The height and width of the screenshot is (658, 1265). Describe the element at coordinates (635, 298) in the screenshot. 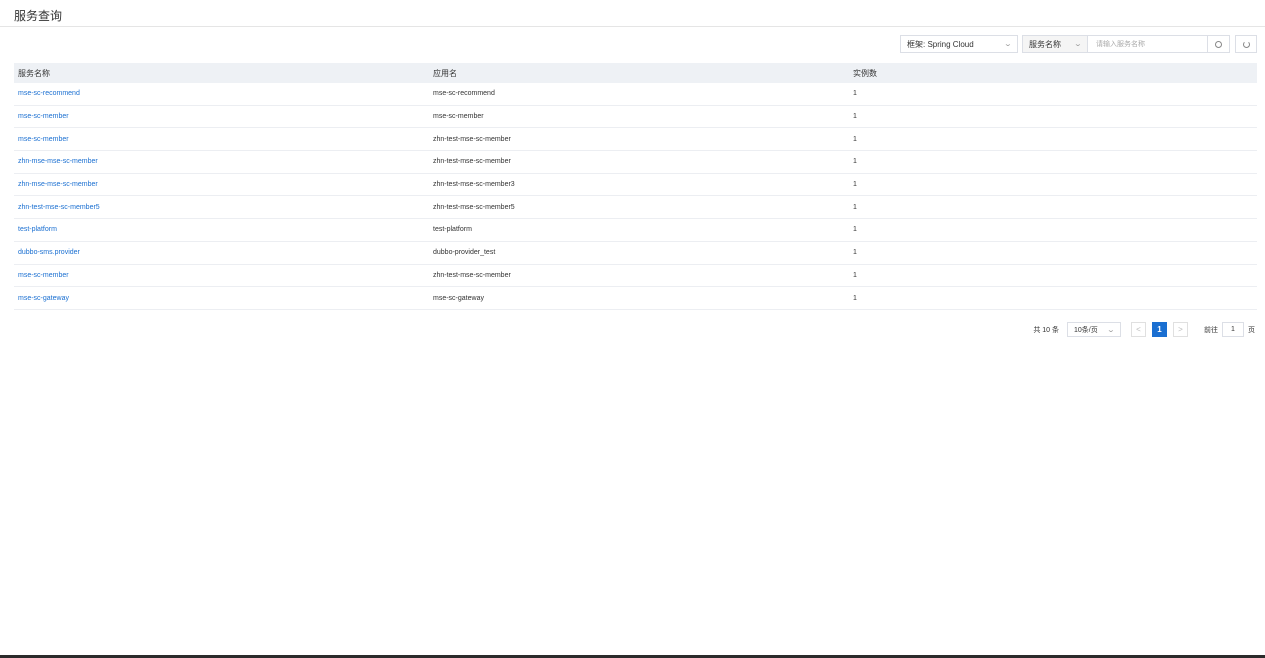

I see `table-row: mse-sc-gateway mse-sc-gateway 1` at that location.